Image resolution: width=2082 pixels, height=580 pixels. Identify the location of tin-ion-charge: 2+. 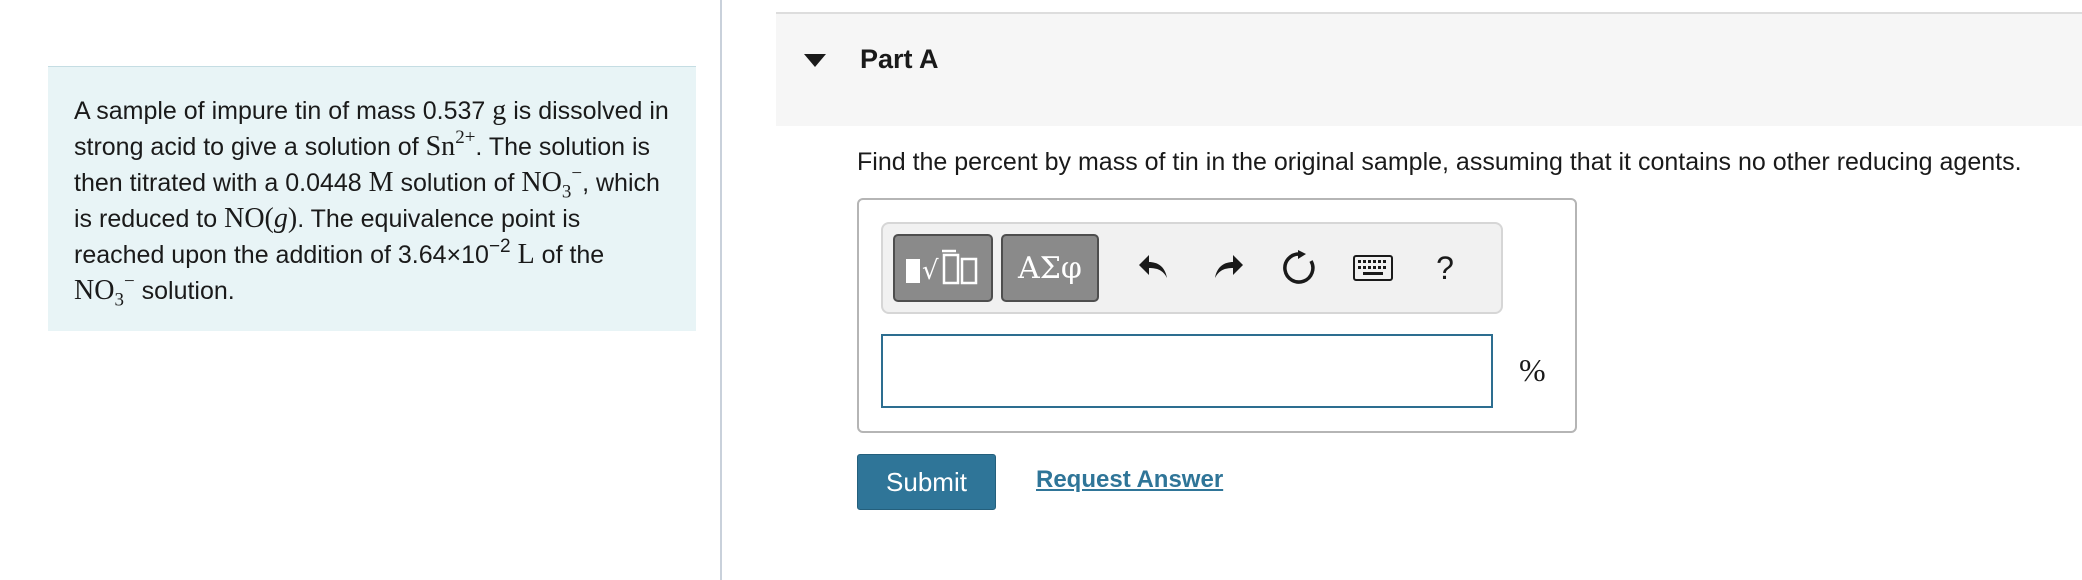
(465, 137).